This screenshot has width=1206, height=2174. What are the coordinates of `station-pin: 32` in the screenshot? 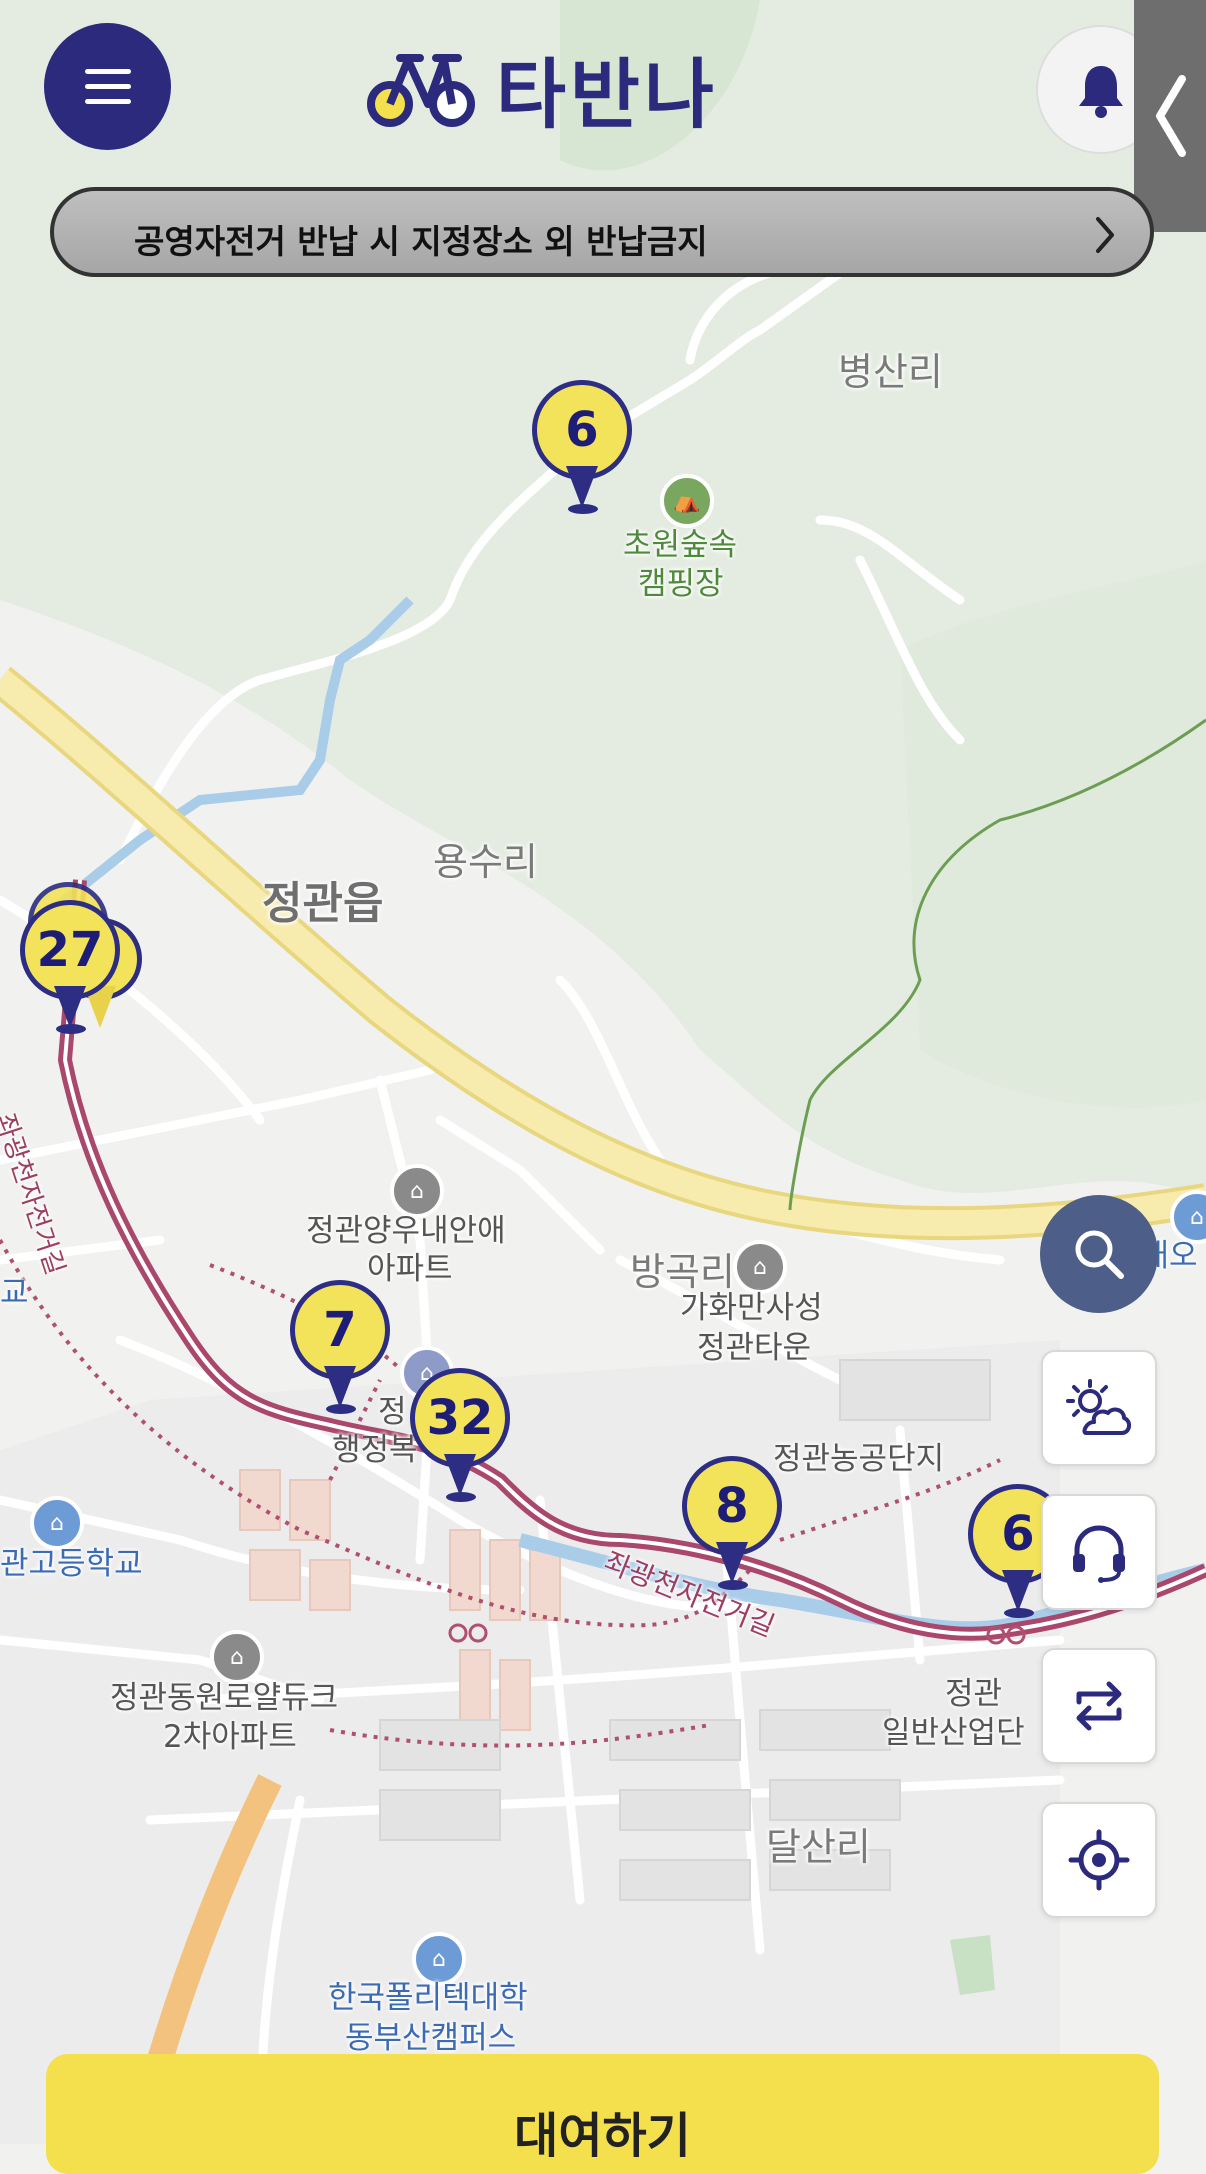 It's located at (465, 1440).